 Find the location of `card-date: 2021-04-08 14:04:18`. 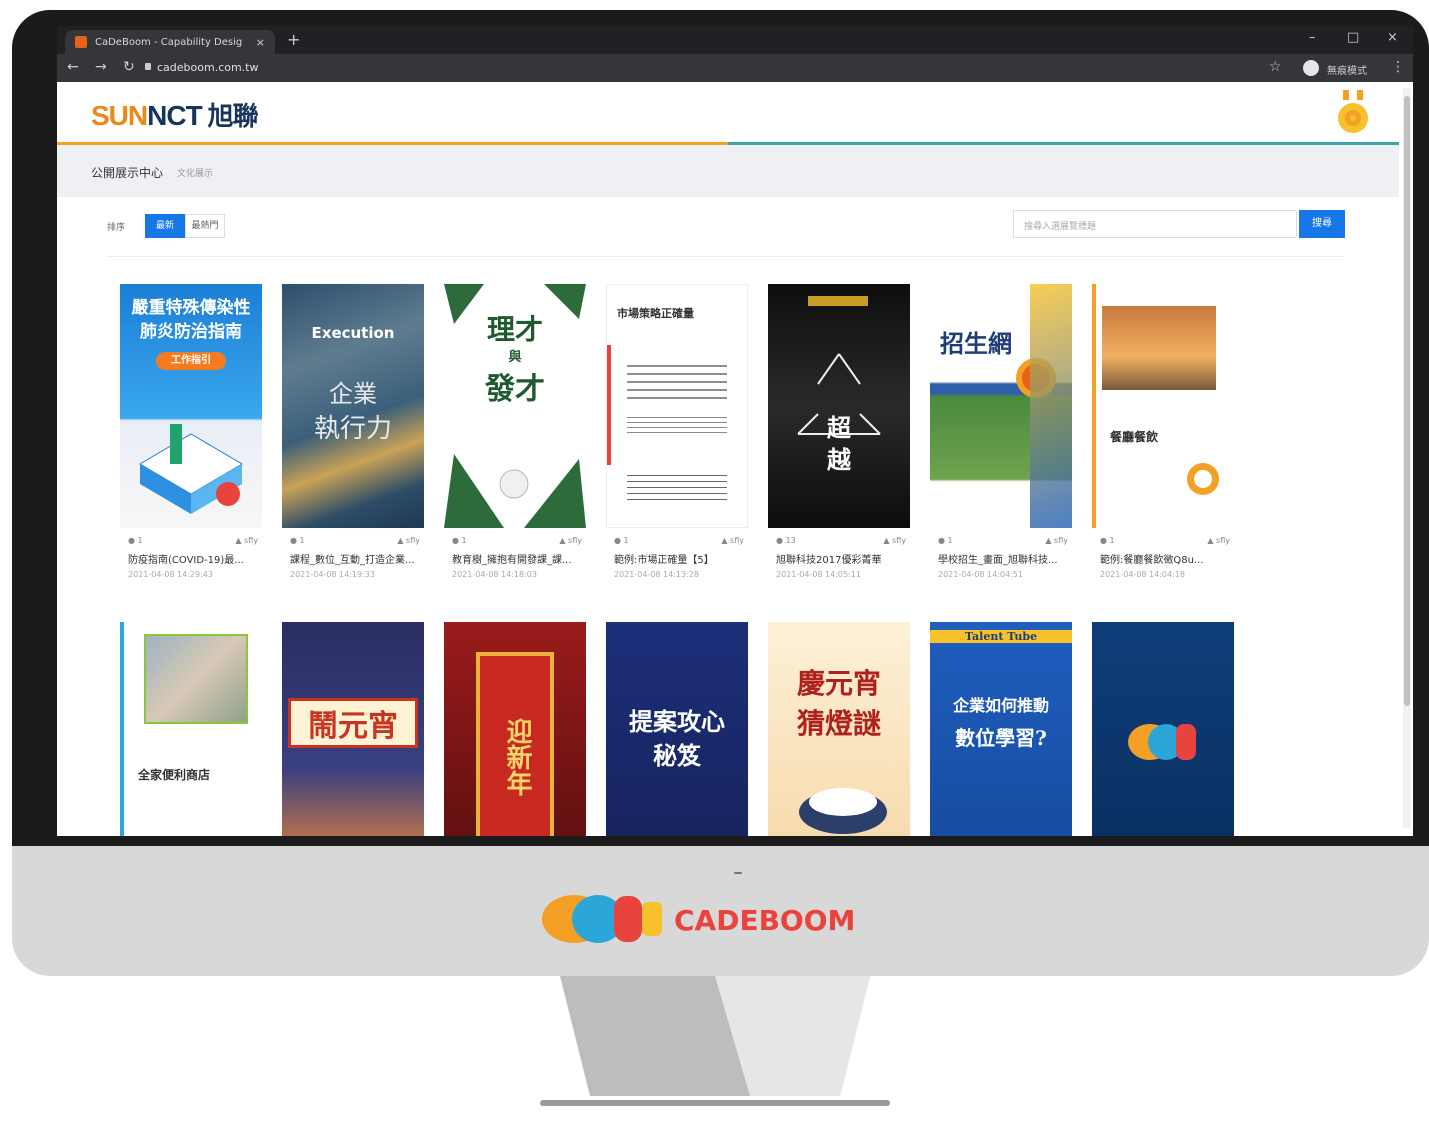

card-date: 2021-04-08 14:04:18 is located at coordinates (1142, 574).